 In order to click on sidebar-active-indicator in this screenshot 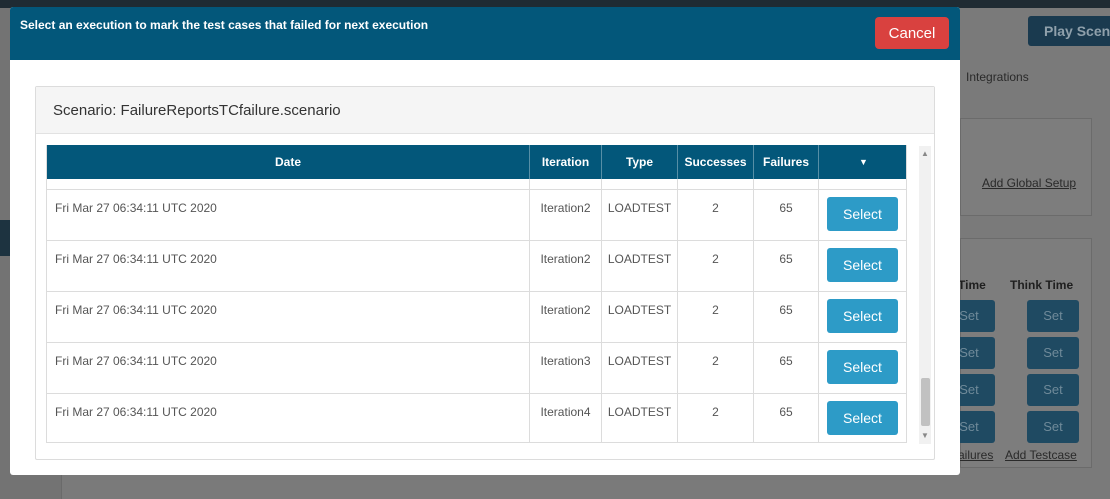, I will do `click(5, 238)`.